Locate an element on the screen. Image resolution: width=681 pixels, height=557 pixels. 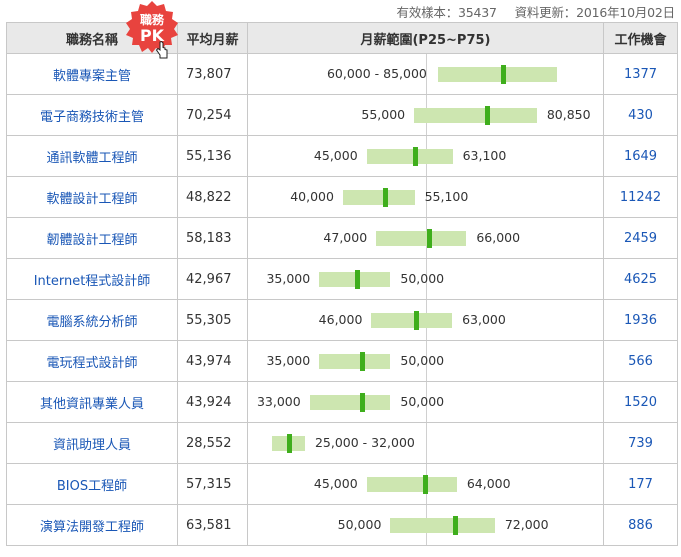
salary-range-cell: 45,000 63,100 is located at coordinates (425, 156).